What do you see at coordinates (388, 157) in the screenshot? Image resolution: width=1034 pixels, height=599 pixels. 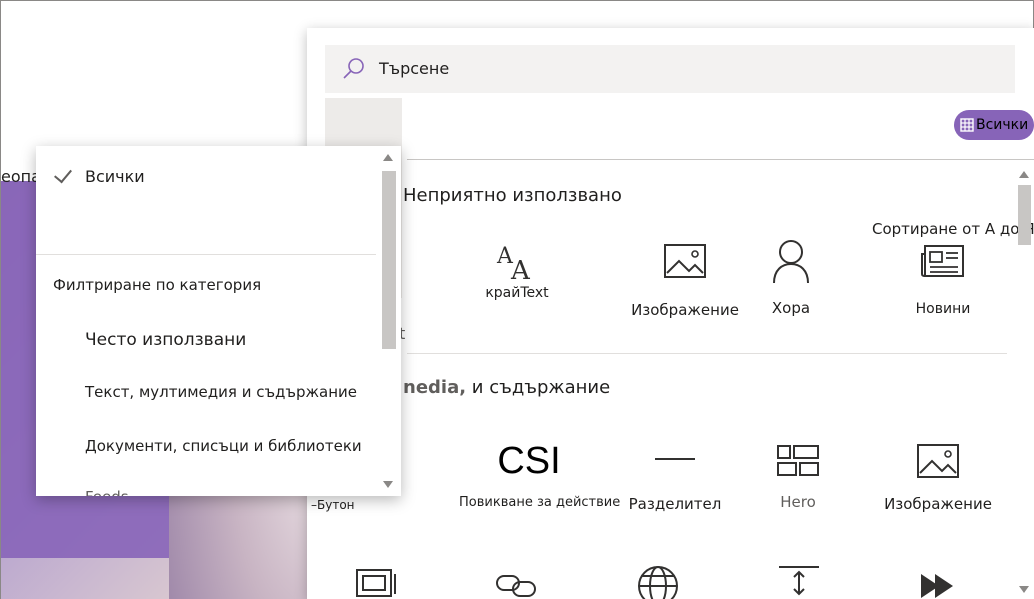 I see `filter-scroll-up` at bounding box center [388, 157].